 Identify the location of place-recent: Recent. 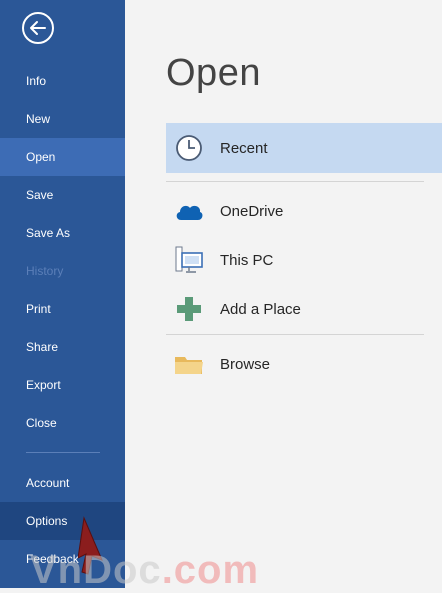
(304, 148).